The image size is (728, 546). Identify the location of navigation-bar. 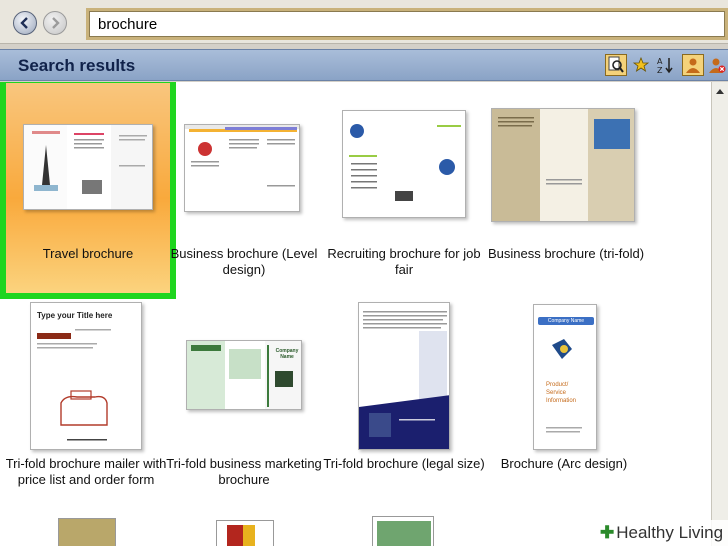
(364, 22).